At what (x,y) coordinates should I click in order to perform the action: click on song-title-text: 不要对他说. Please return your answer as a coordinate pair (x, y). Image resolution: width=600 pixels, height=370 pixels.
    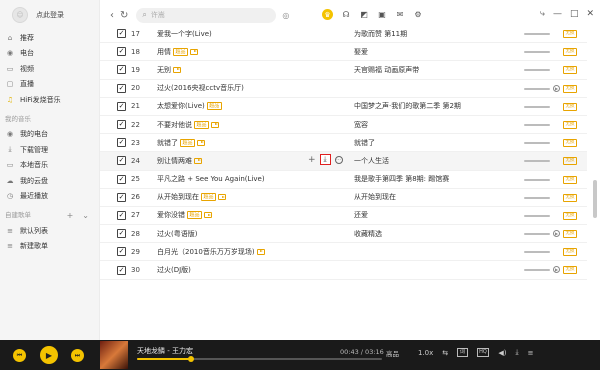
    Looking at the image, I should click on (174, 125).